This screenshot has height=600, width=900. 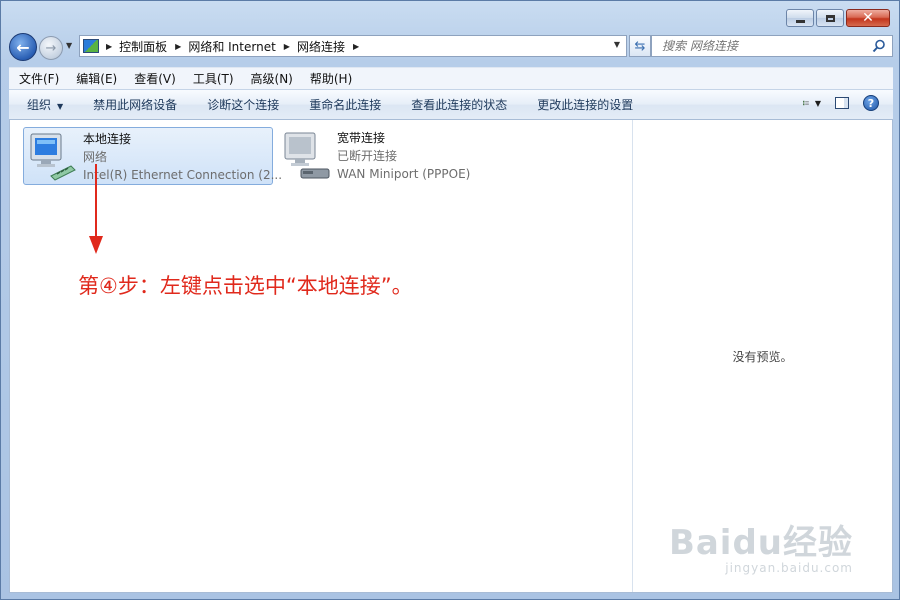 What do you see at coordinates (231, 46) in the screenshot?
I see `breadcrumb-network-internet: 网络和 Internet` at bounding box center [231, 46].